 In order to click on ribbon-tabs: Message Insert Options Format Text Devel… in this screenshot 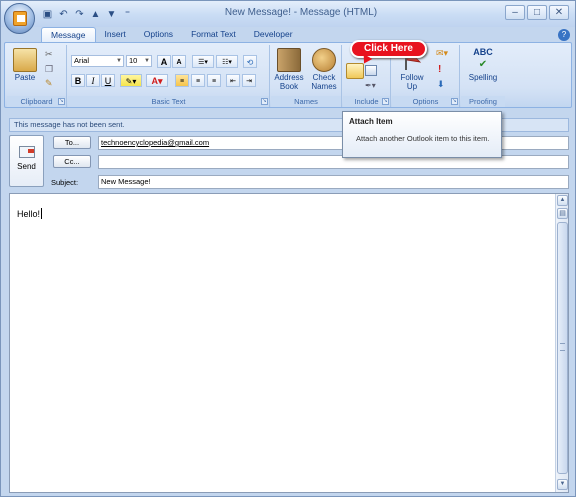, I will do `click(171, 35)`.